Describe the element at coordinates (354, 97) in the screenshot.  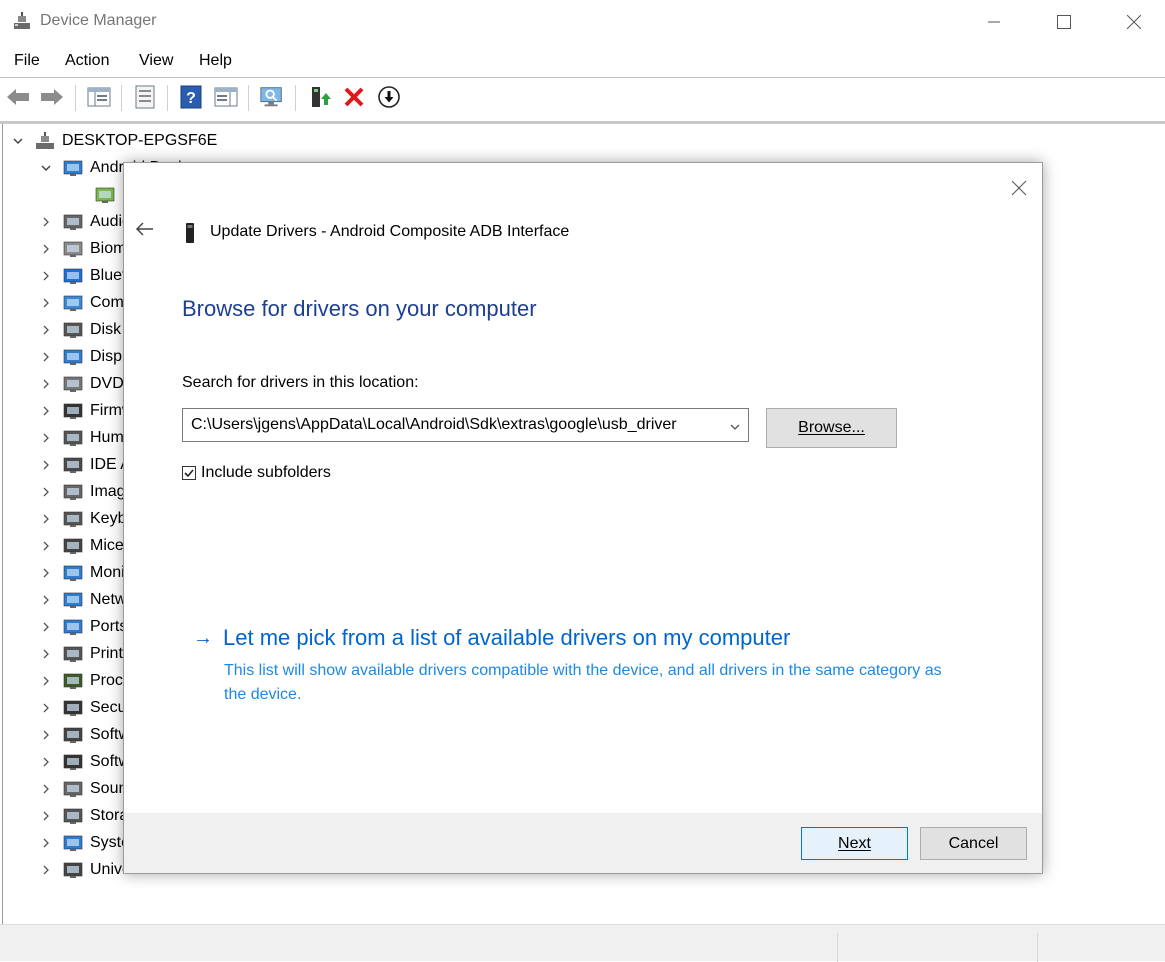
I see `uninstall-icon` at that location.